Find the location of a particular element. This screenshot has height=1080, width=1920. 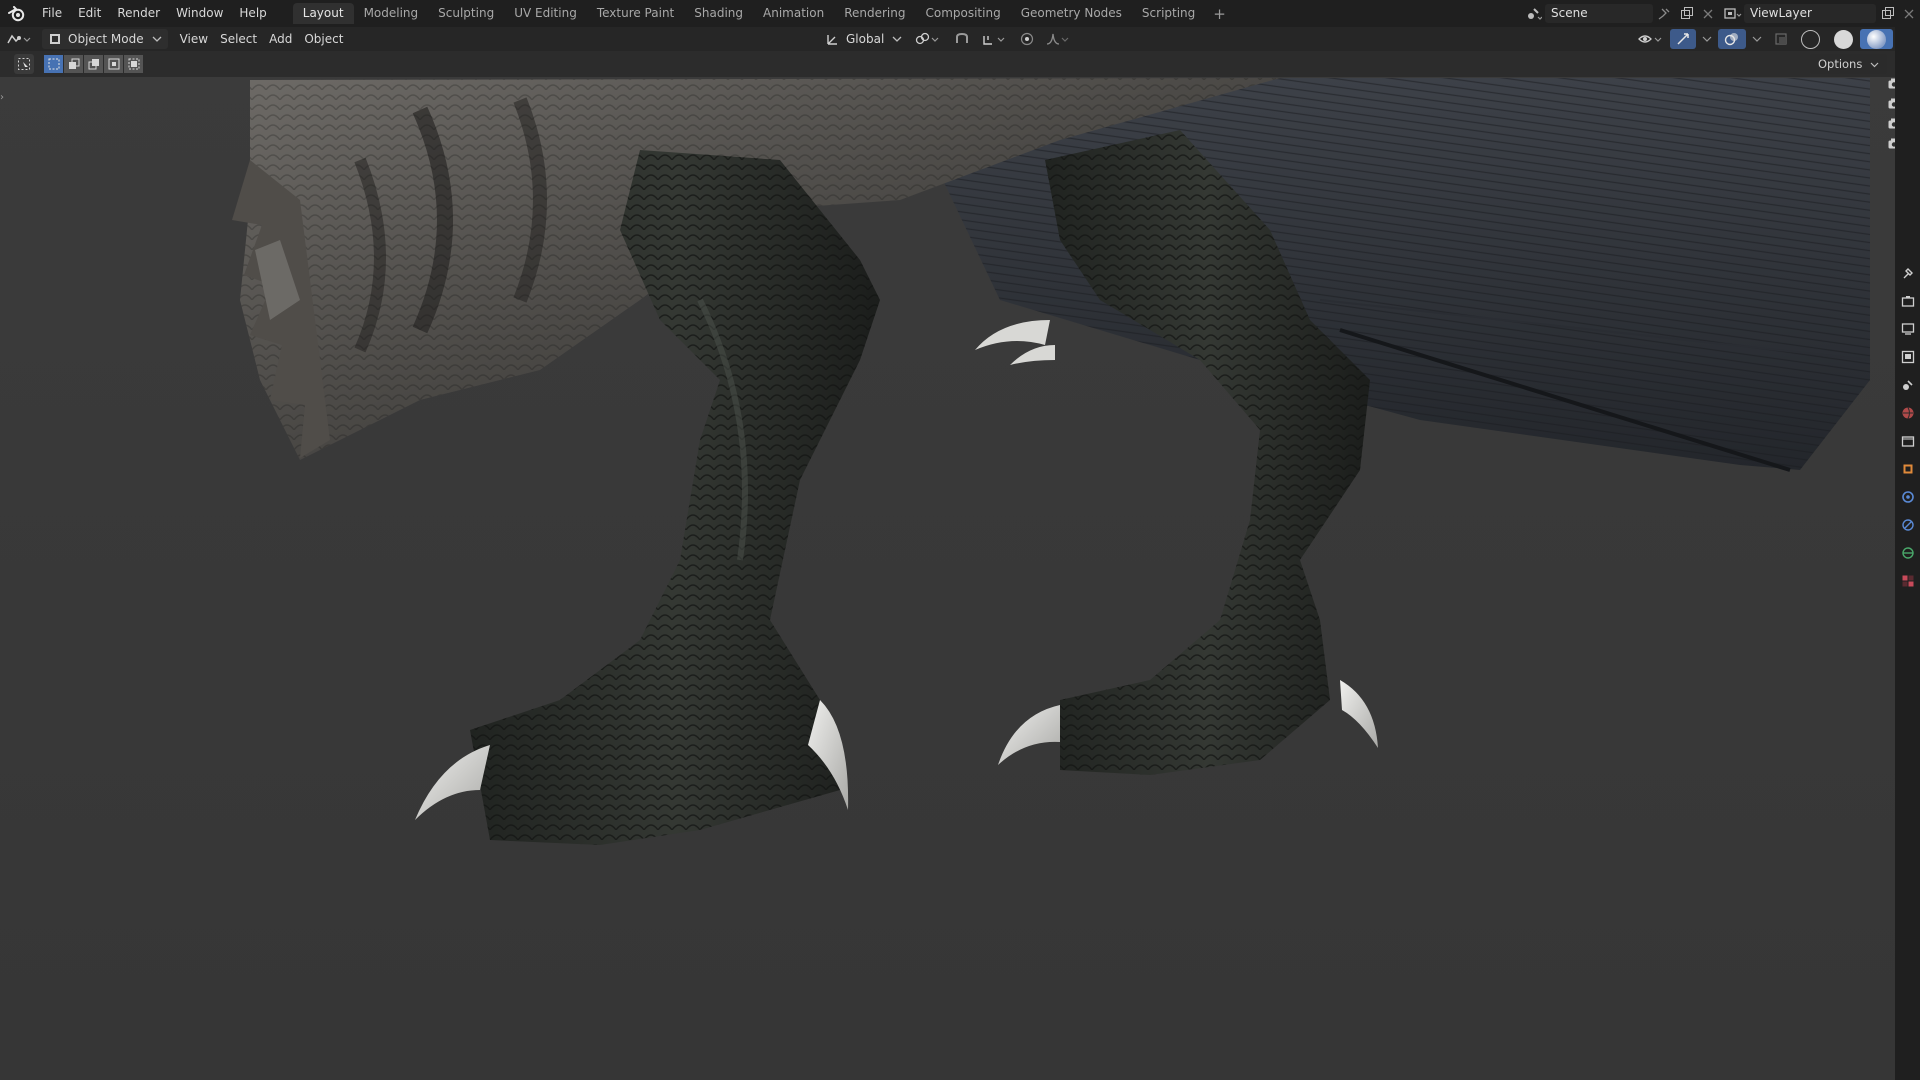

view-layer-icon is located at coordinates (1908, 357).